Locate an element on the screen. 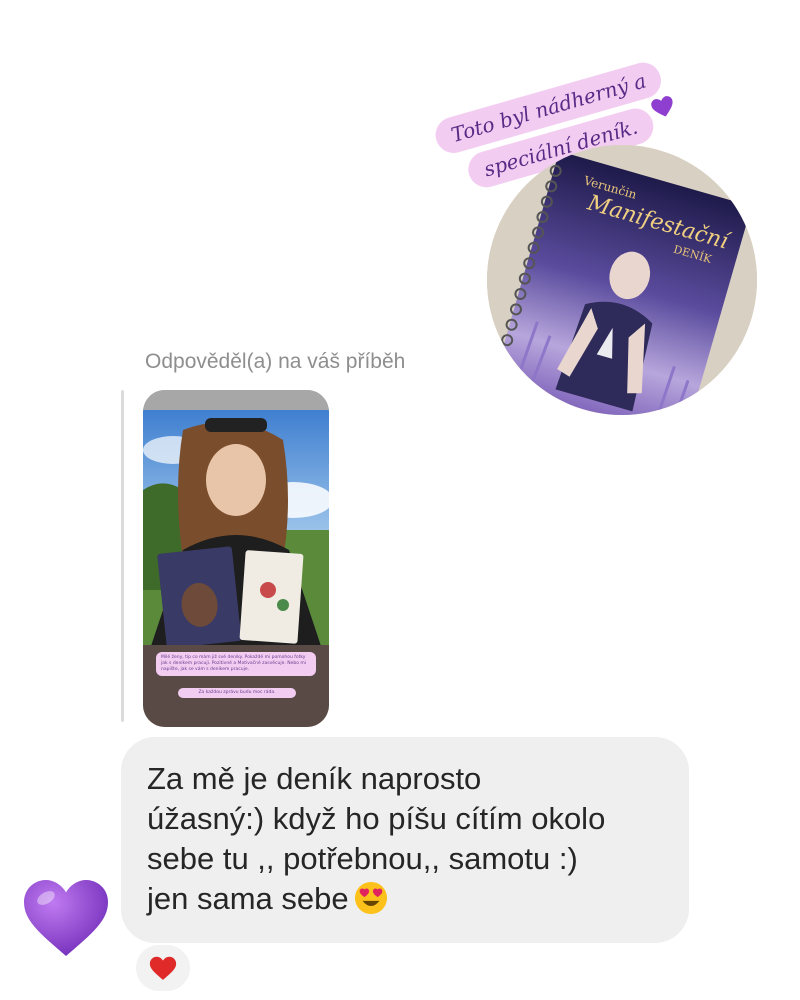 Image resolution: width=800 pixels, height=1000 pixels. red-heart-icon is located at coordinates (163, 968).